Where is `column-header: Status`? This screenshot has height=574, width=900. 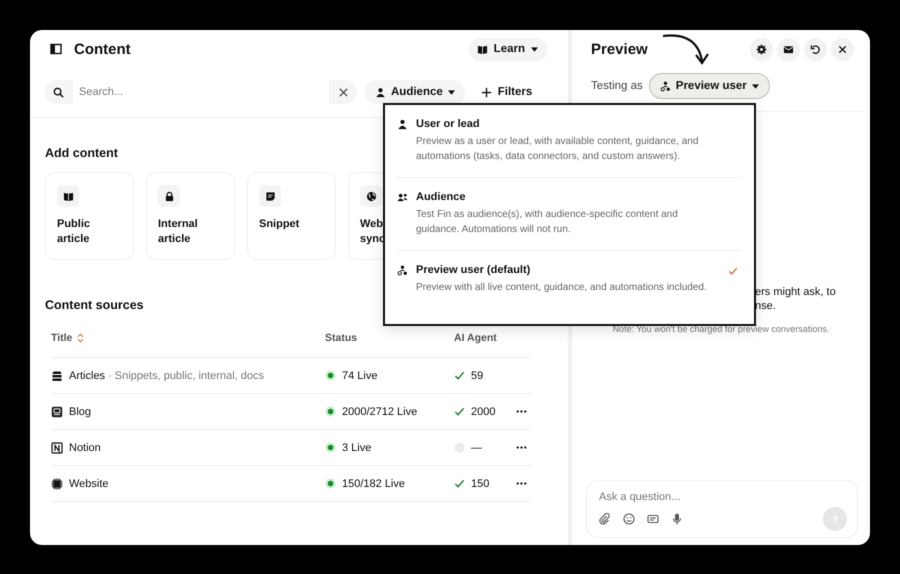
column-header: Status is located at coordinates (341, 338).